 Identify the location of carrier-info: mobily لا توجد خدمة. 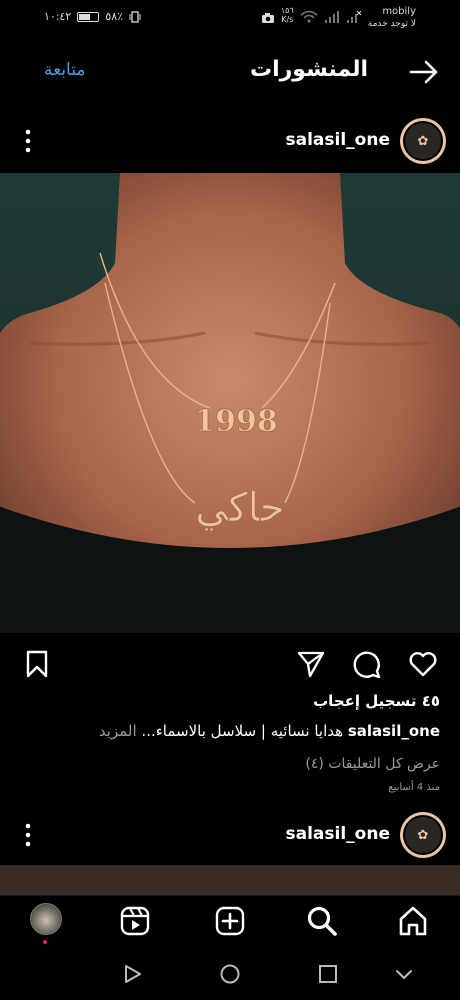
(391, 17).